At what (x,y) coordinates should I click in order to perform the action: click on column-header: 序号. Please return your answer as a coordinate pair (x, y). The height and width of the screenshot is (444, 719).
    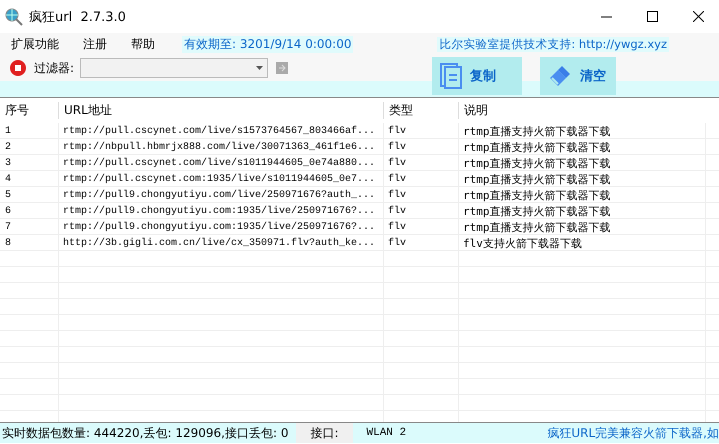
    Looking at the image, I should click on (29, 110).